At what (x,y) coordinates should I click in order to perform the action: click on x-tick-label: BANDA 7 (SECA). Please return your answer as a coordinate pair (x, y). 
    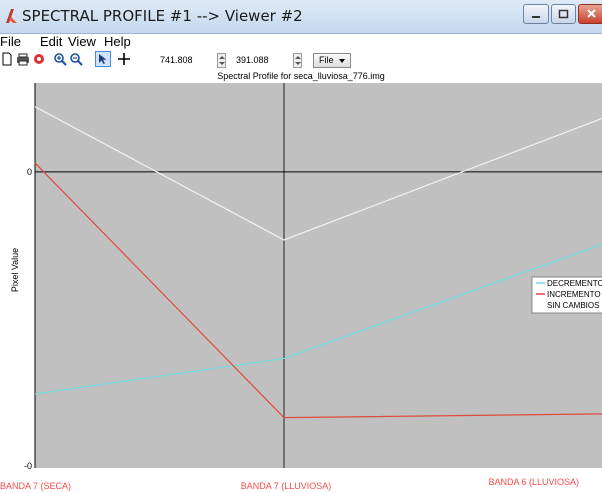
    Looking at the image, I should click on (35, 486).